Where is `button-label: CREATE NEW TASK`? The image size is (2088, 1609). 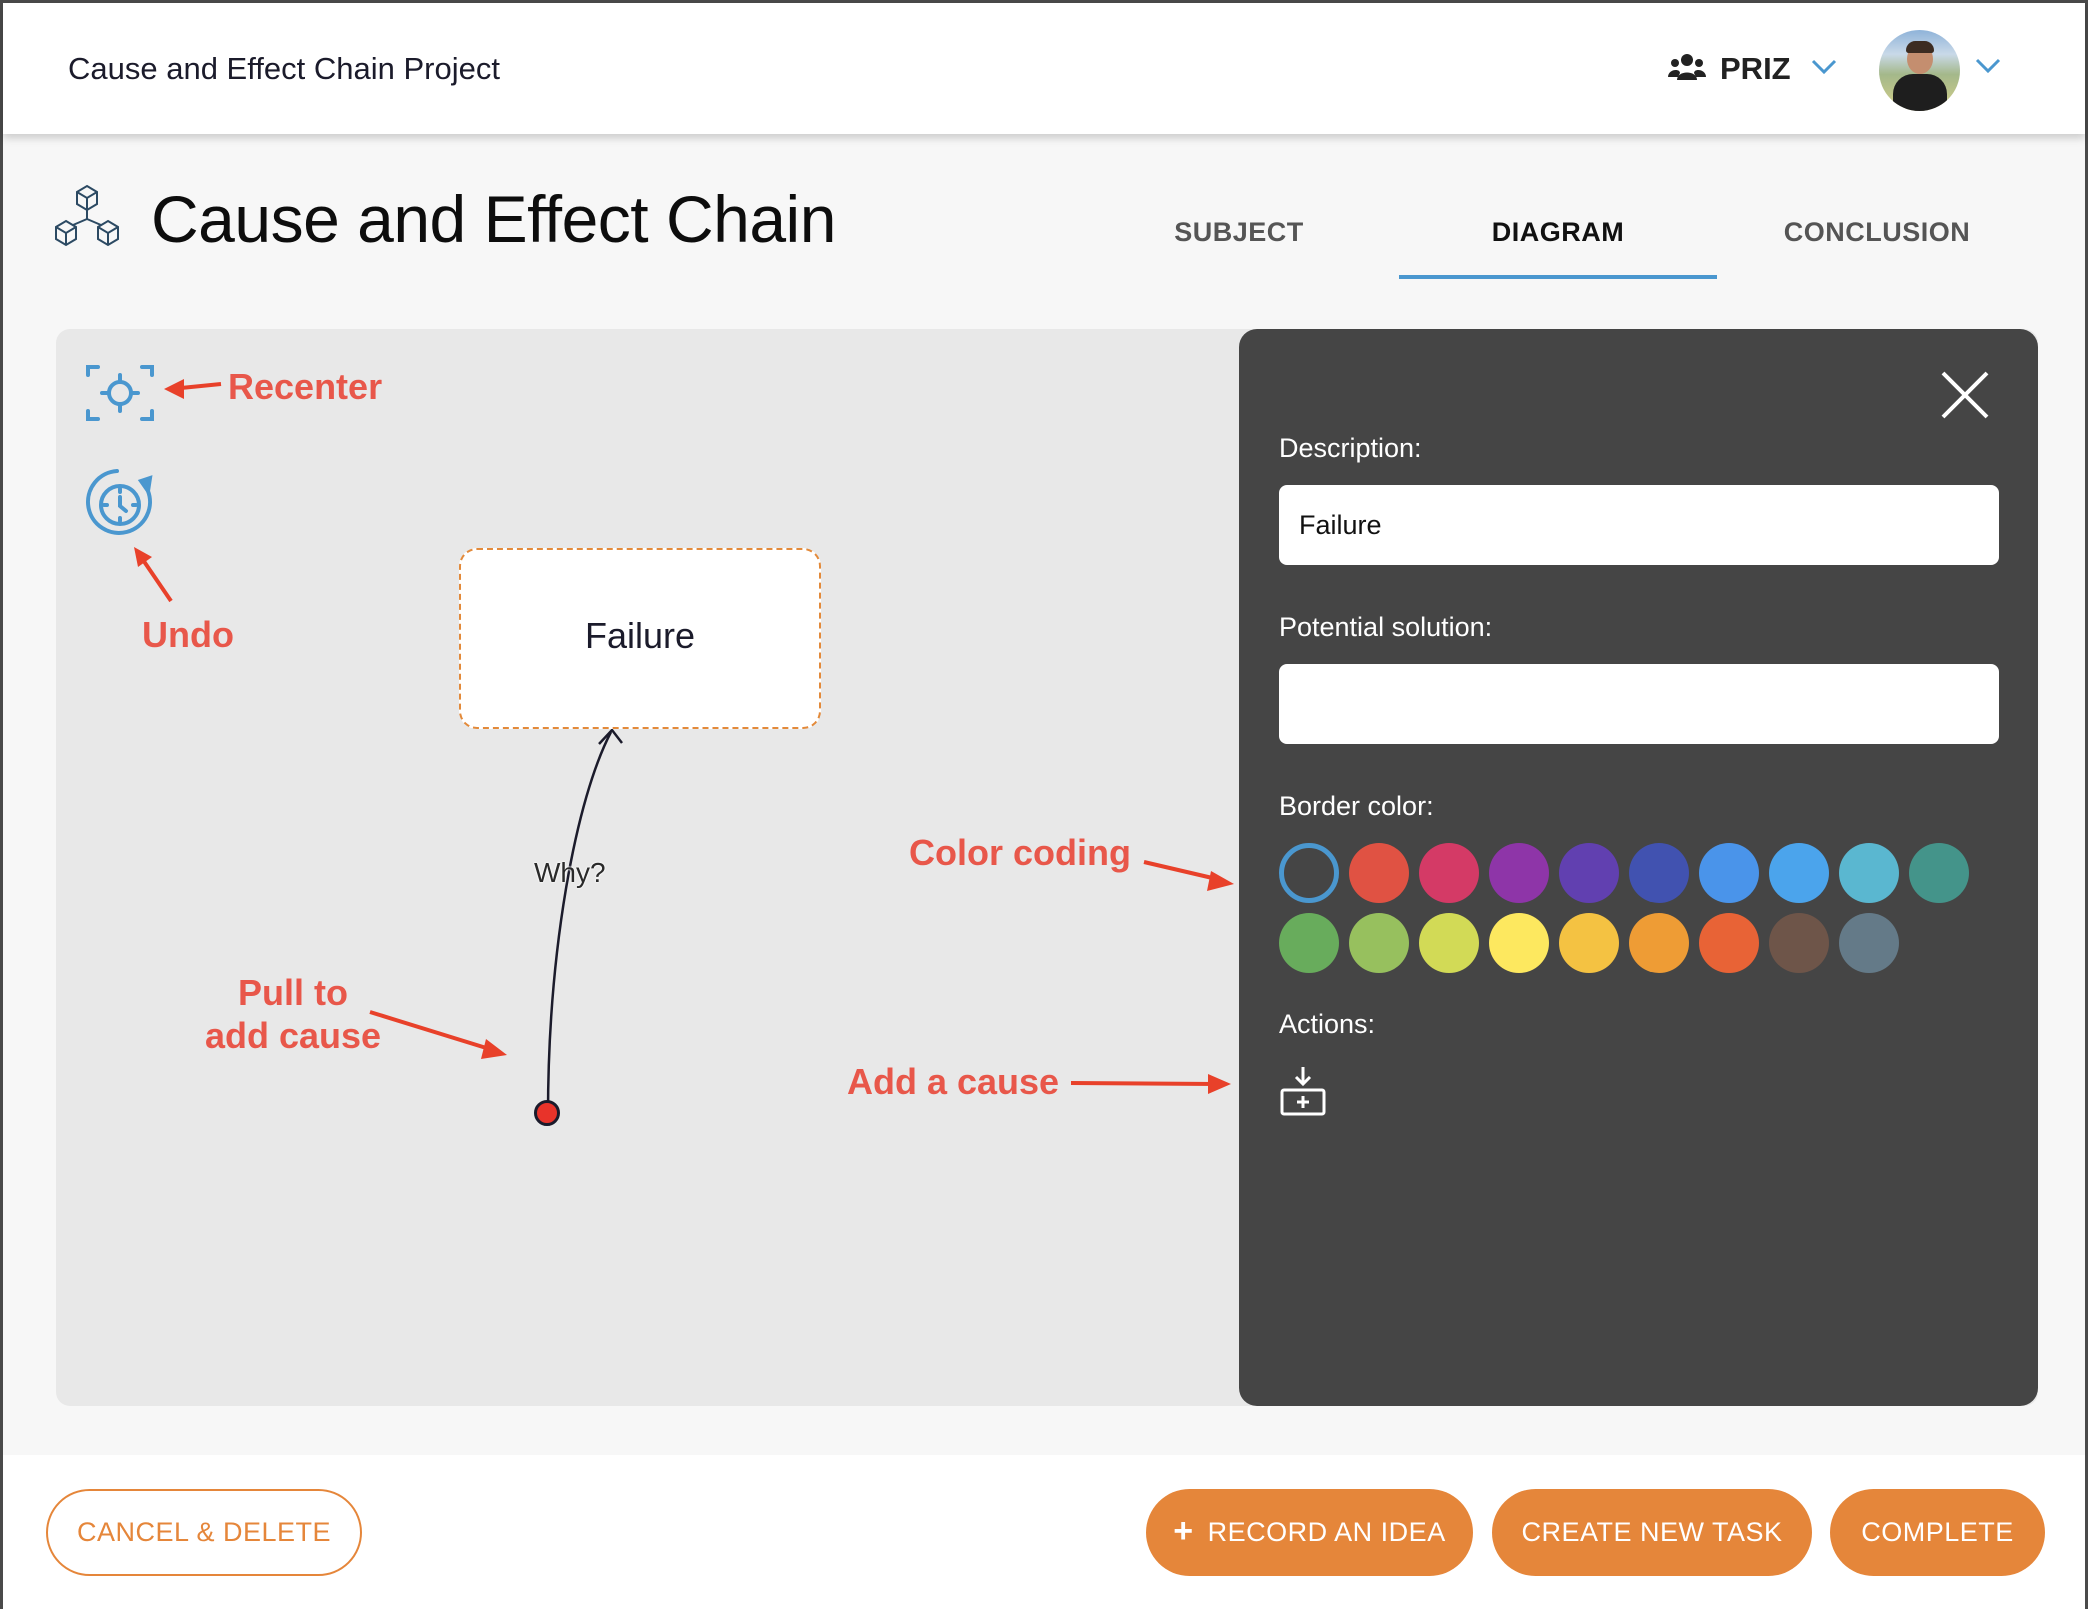 button-label: CREATE NEW TASK is located at coordinates (1652, 1532).